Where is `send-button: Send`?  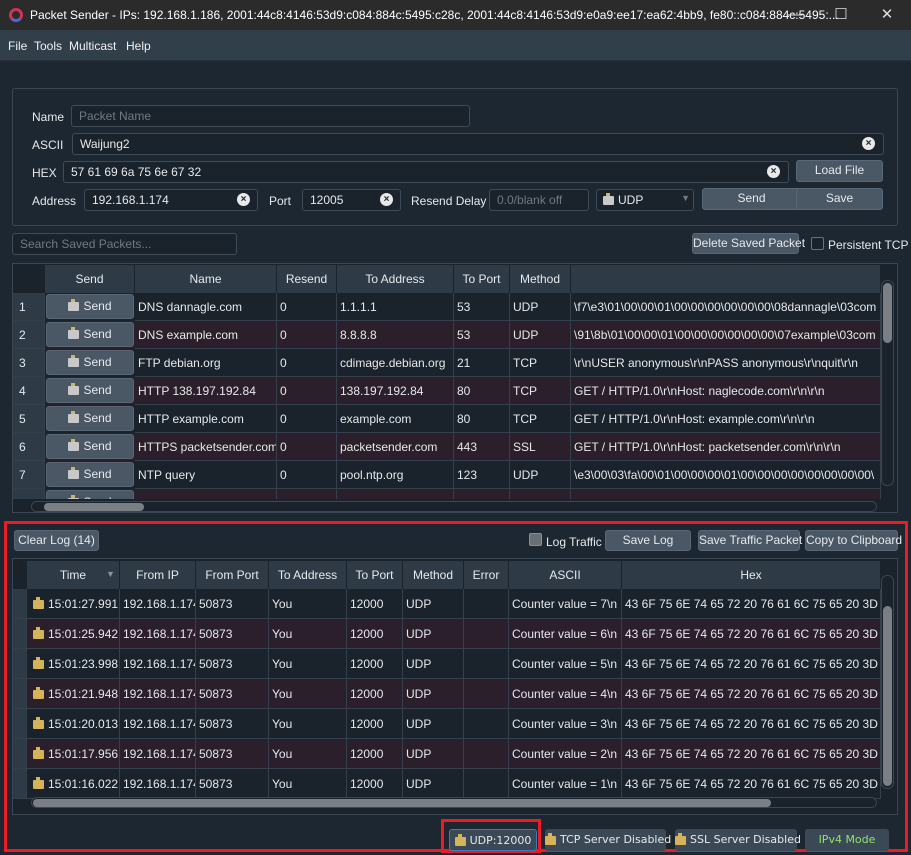 send-button: Send is located at coordinates (751, 199).